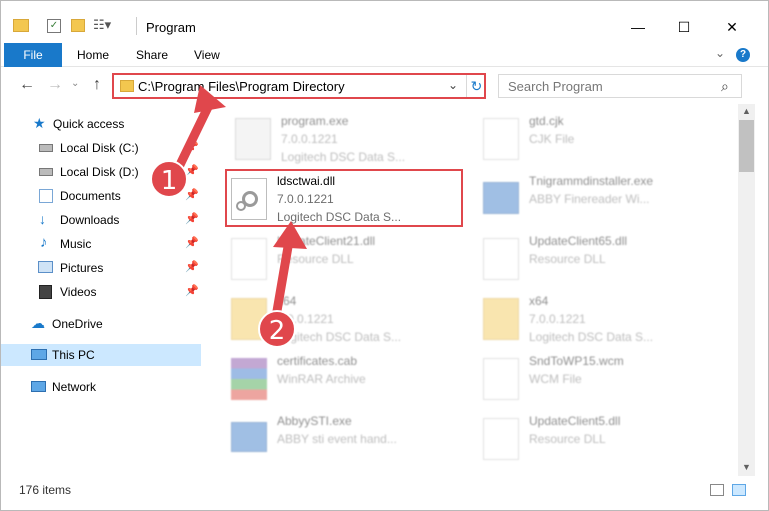 This screenshot has width=769, height=511. I want to click on file-name: gtd.cjk, so click(546, 121).